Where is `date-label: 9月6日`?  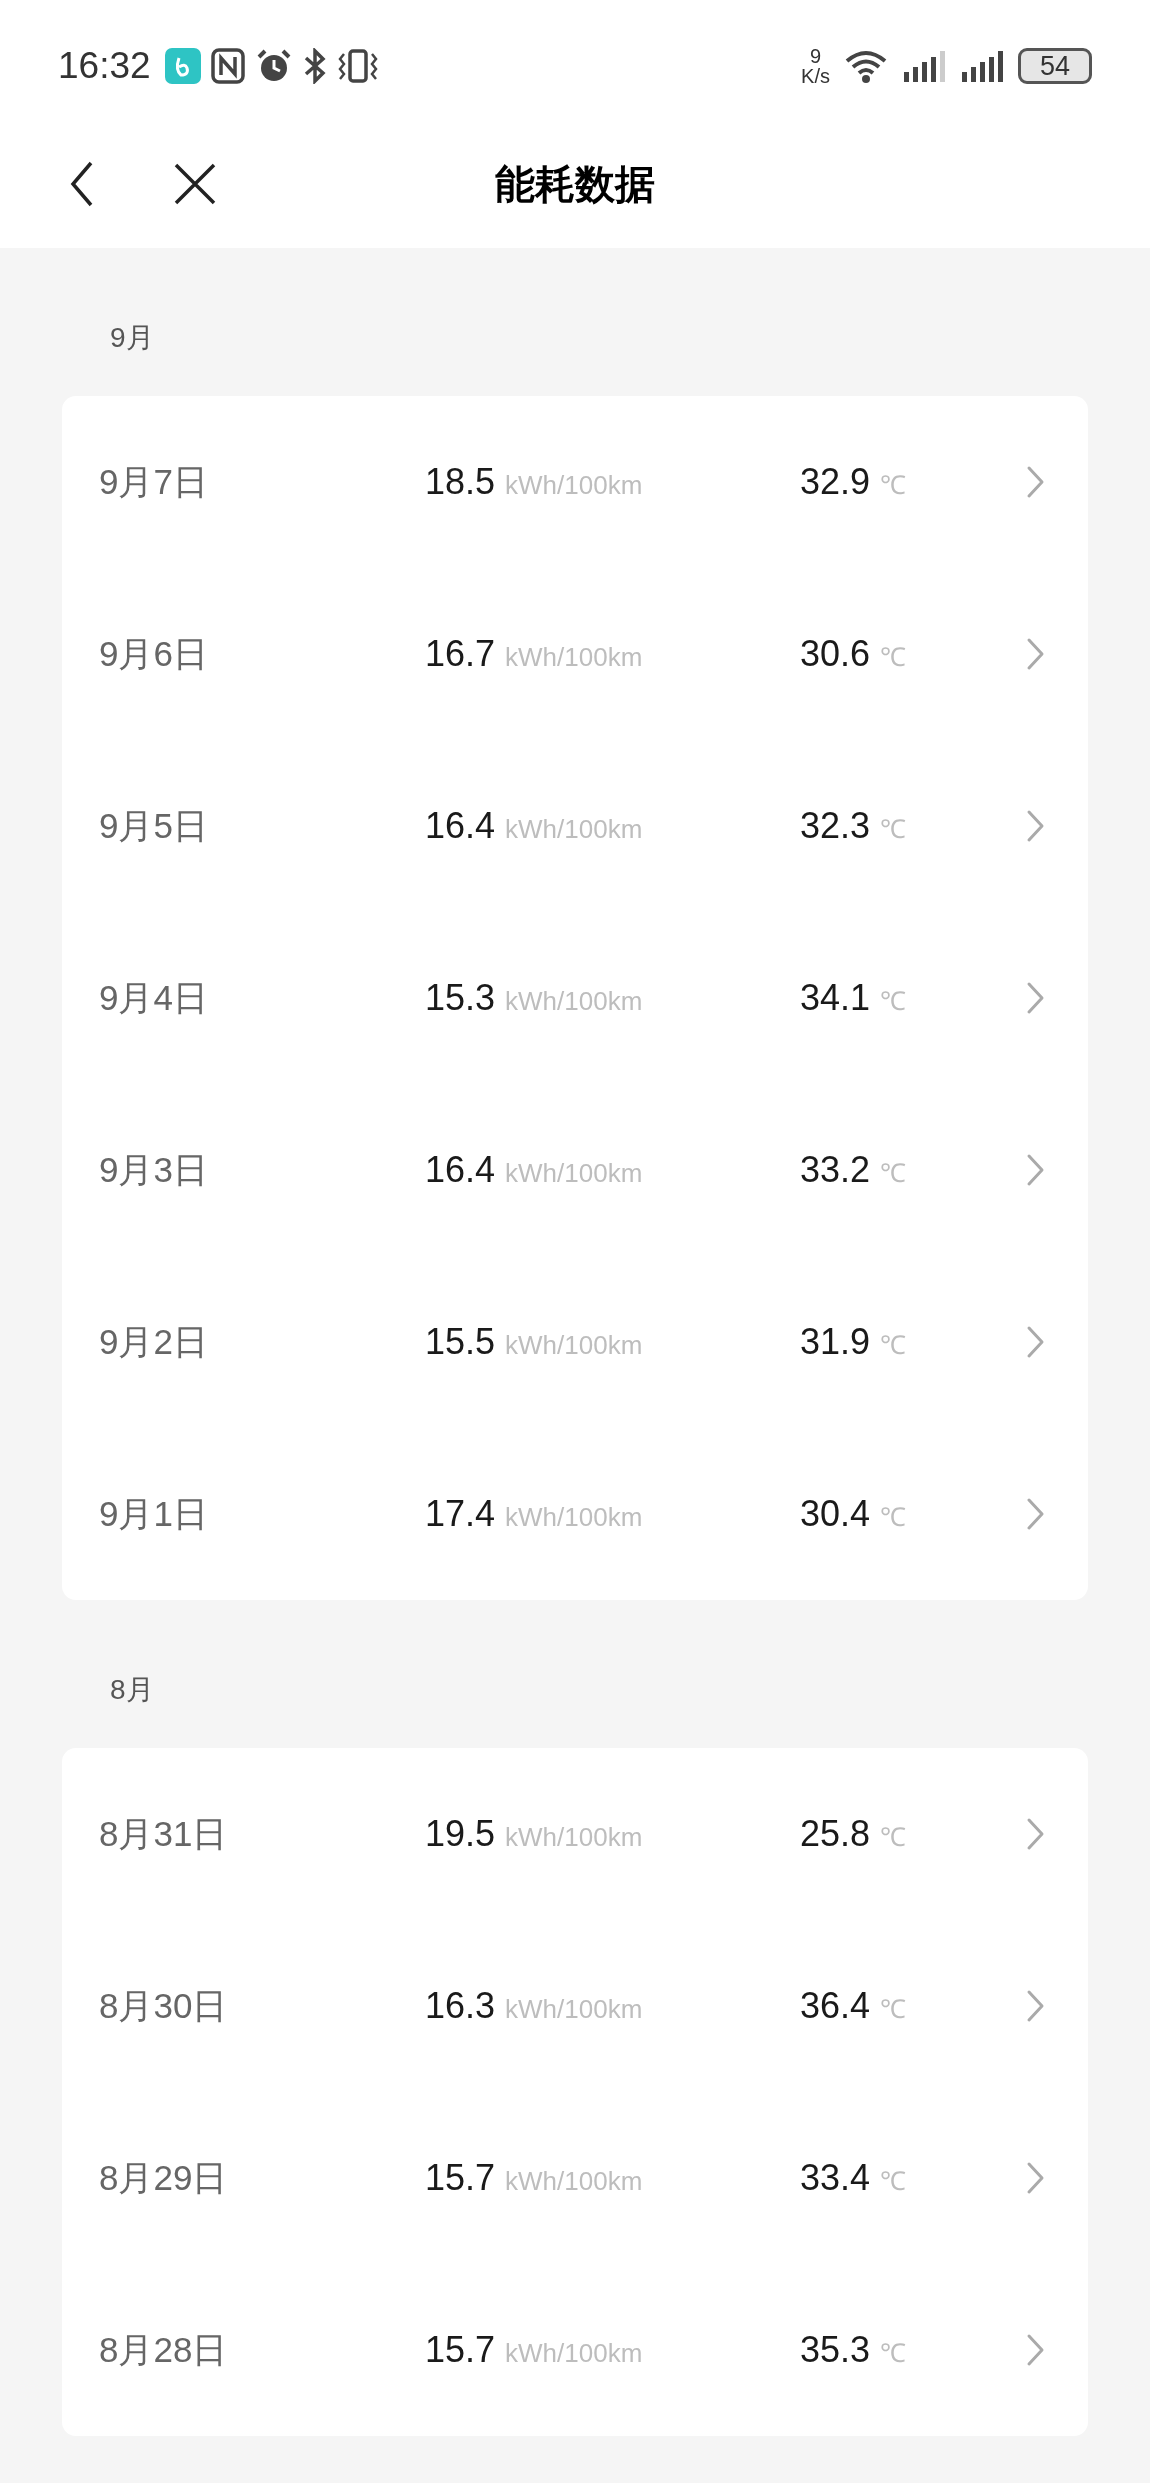
date-label: 9月6日 is located at coordinates (154, 653).